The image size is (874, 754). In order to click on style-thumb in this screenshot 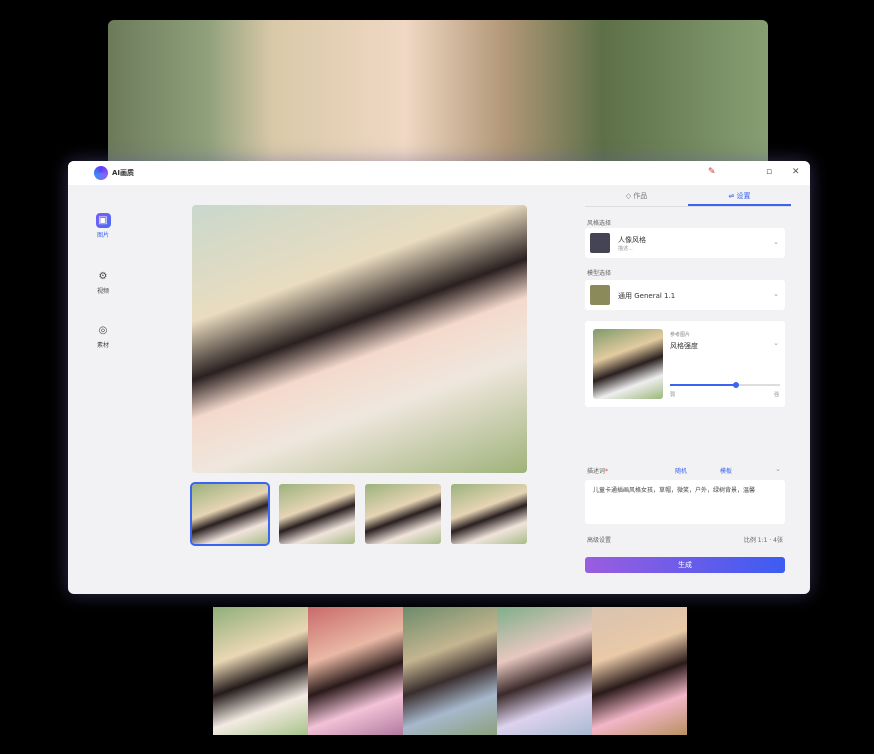, I will do `click(600, 243)`.